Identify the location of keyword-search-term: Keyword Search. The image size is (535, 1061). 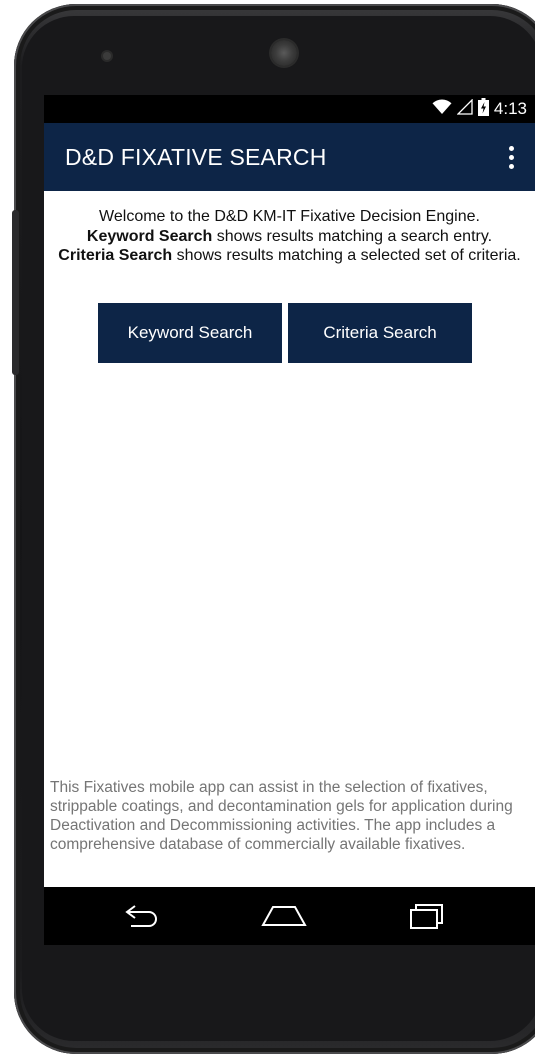
(149, 236).